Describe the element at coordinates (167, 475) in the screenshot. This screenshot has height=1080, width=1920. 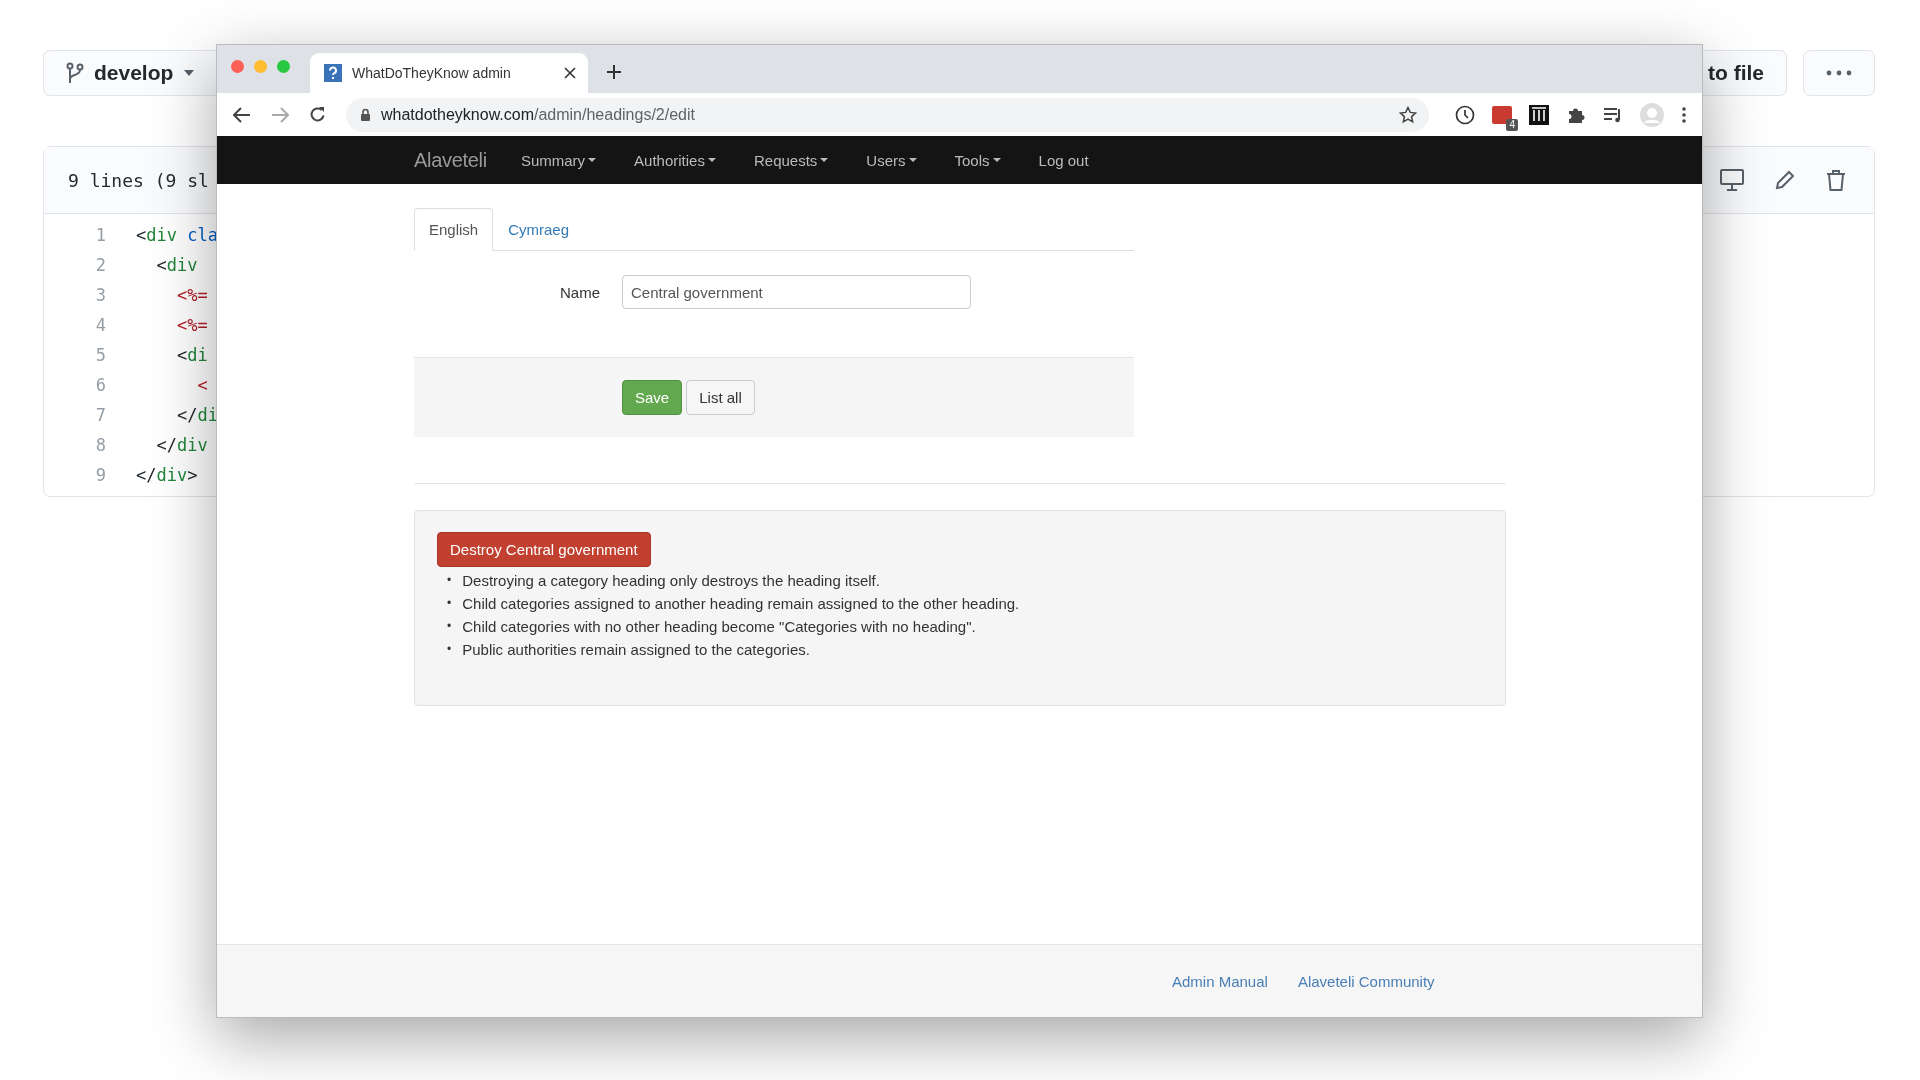
I see `code-line: </div>` at that location.